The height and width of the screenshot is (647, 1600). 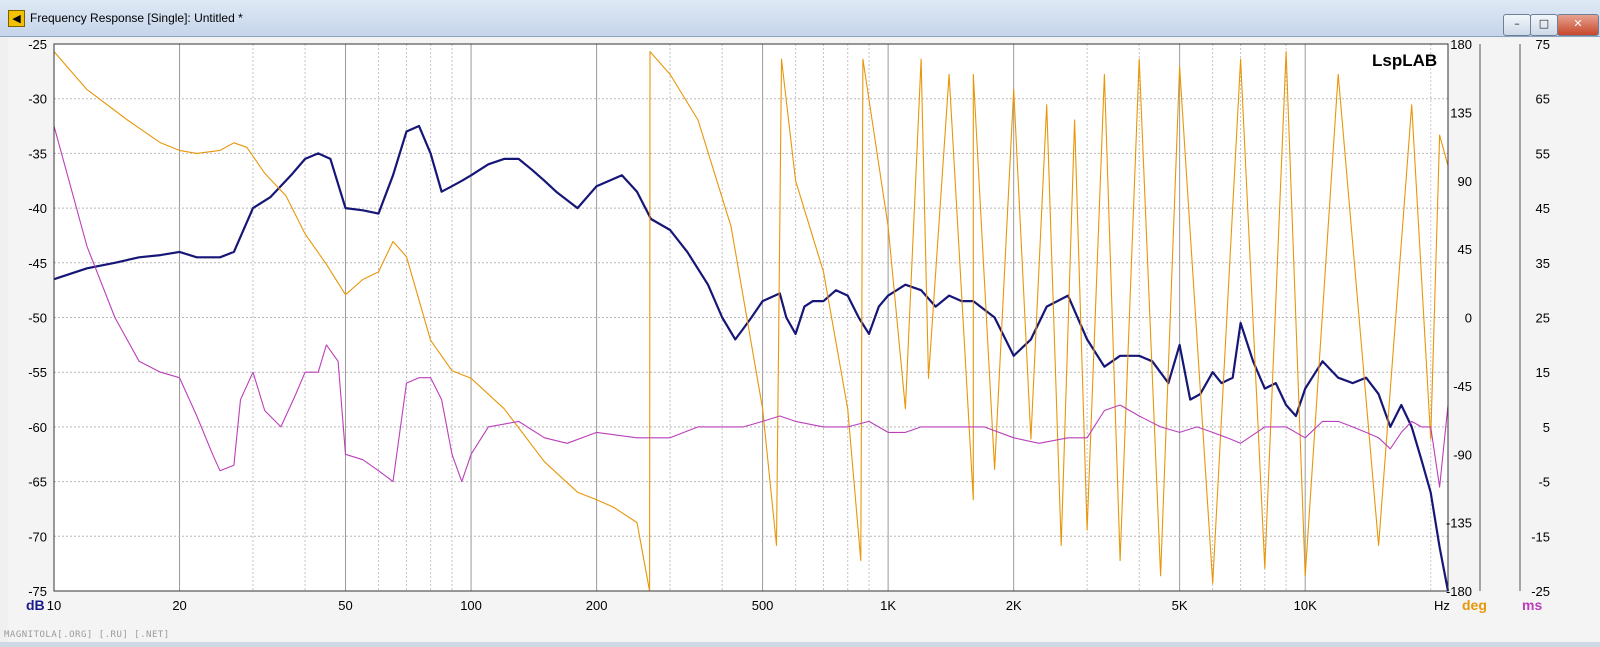 I want to click on phase-tick-label: 180, so click(x=1461, y=45).